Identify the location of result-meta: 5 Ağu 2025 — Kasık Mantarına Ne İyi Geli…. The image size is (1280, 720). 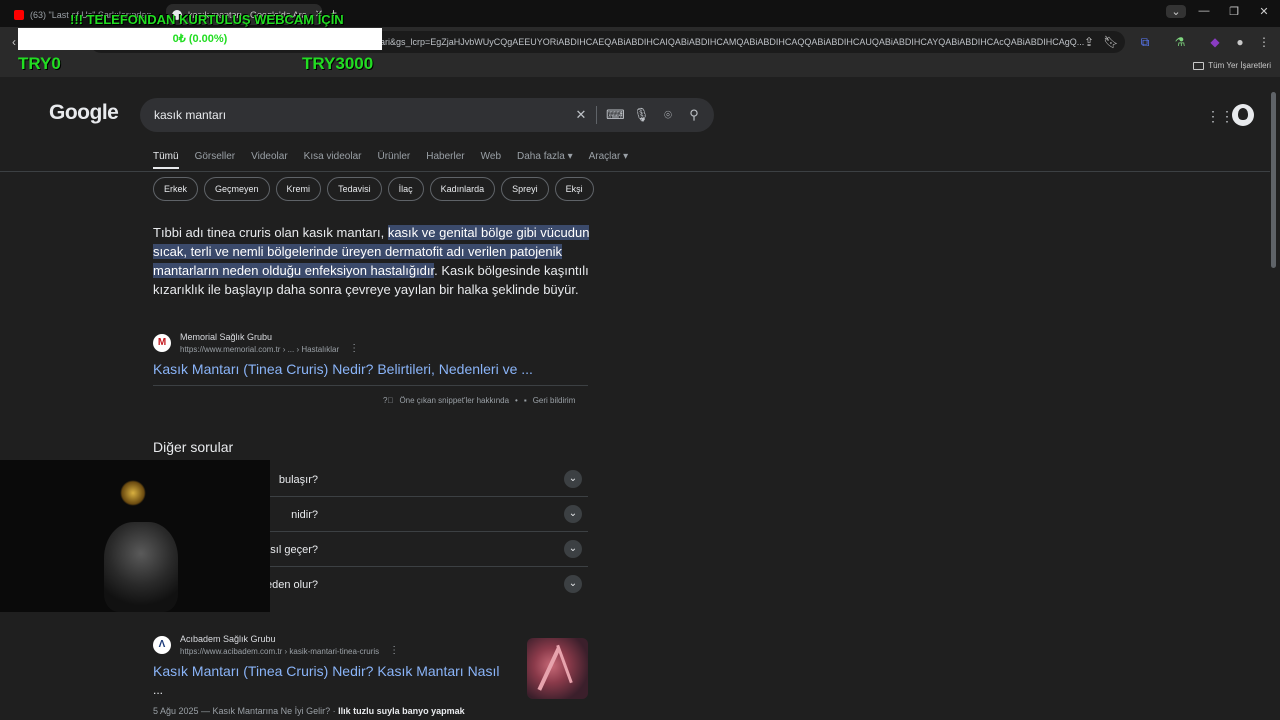
(309, 711).